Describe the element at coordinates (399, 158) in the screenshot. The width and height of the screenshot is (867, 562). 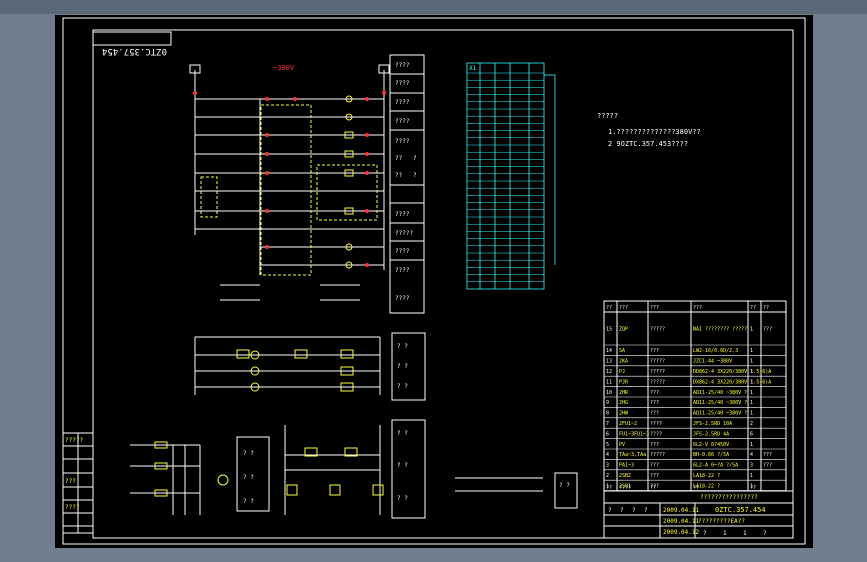
I see `legend-box-6: ??` at that location.